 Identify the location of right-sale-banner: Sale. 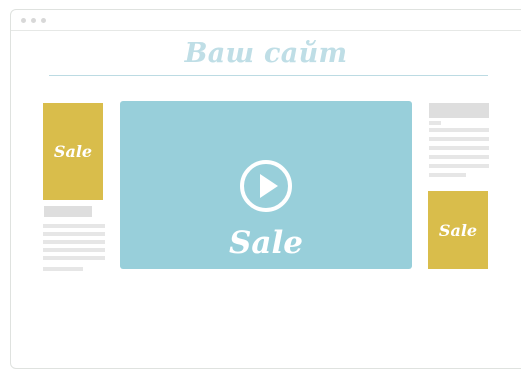
(458, 230).